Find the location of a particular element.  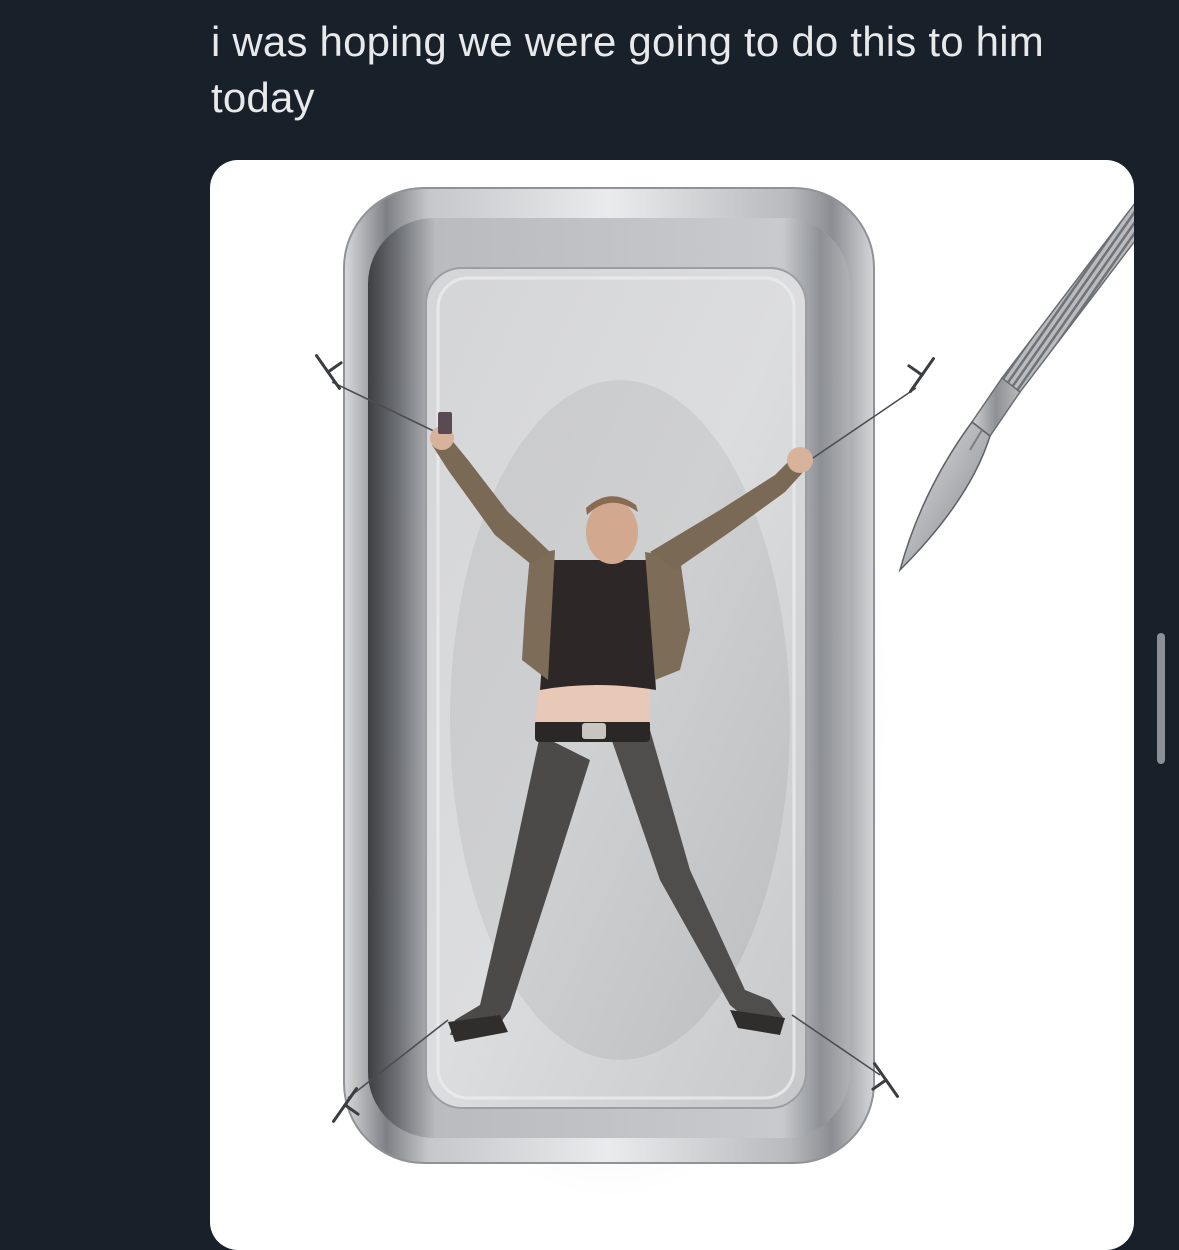

scrollbar-thumb is located at coordinates (1161, 698).